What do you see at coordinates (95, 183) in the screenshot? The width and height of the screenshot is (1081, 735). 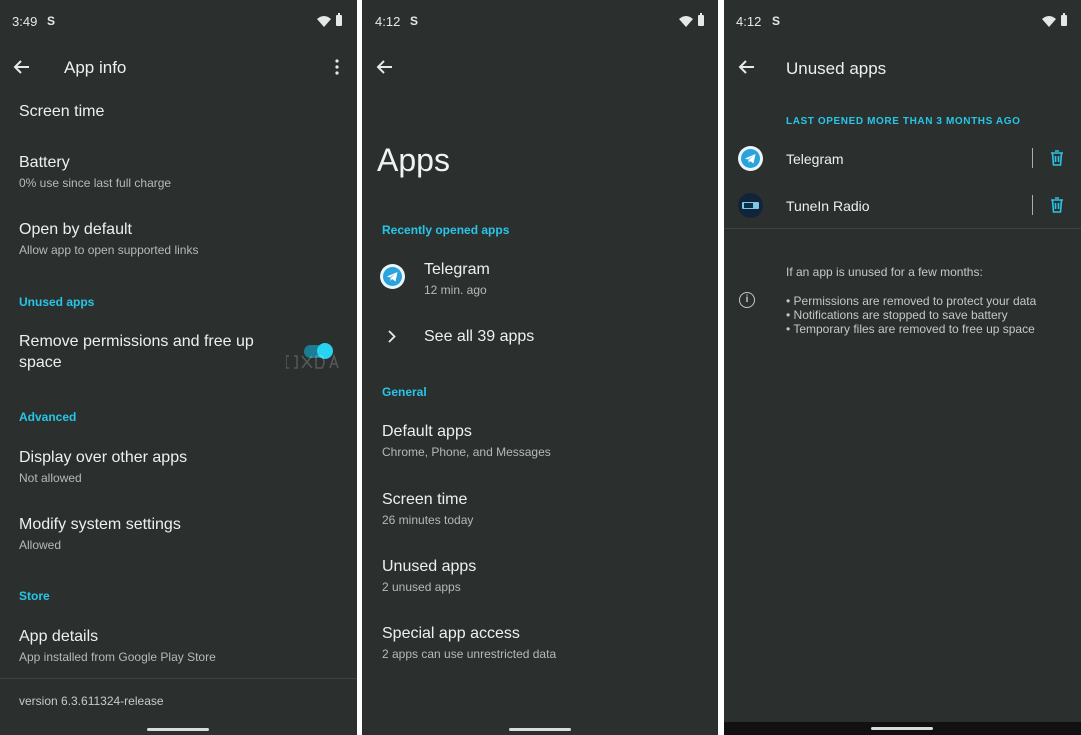 I see `battery-subtitle: 0% use since last full charge` at bounding box center [95, 183].